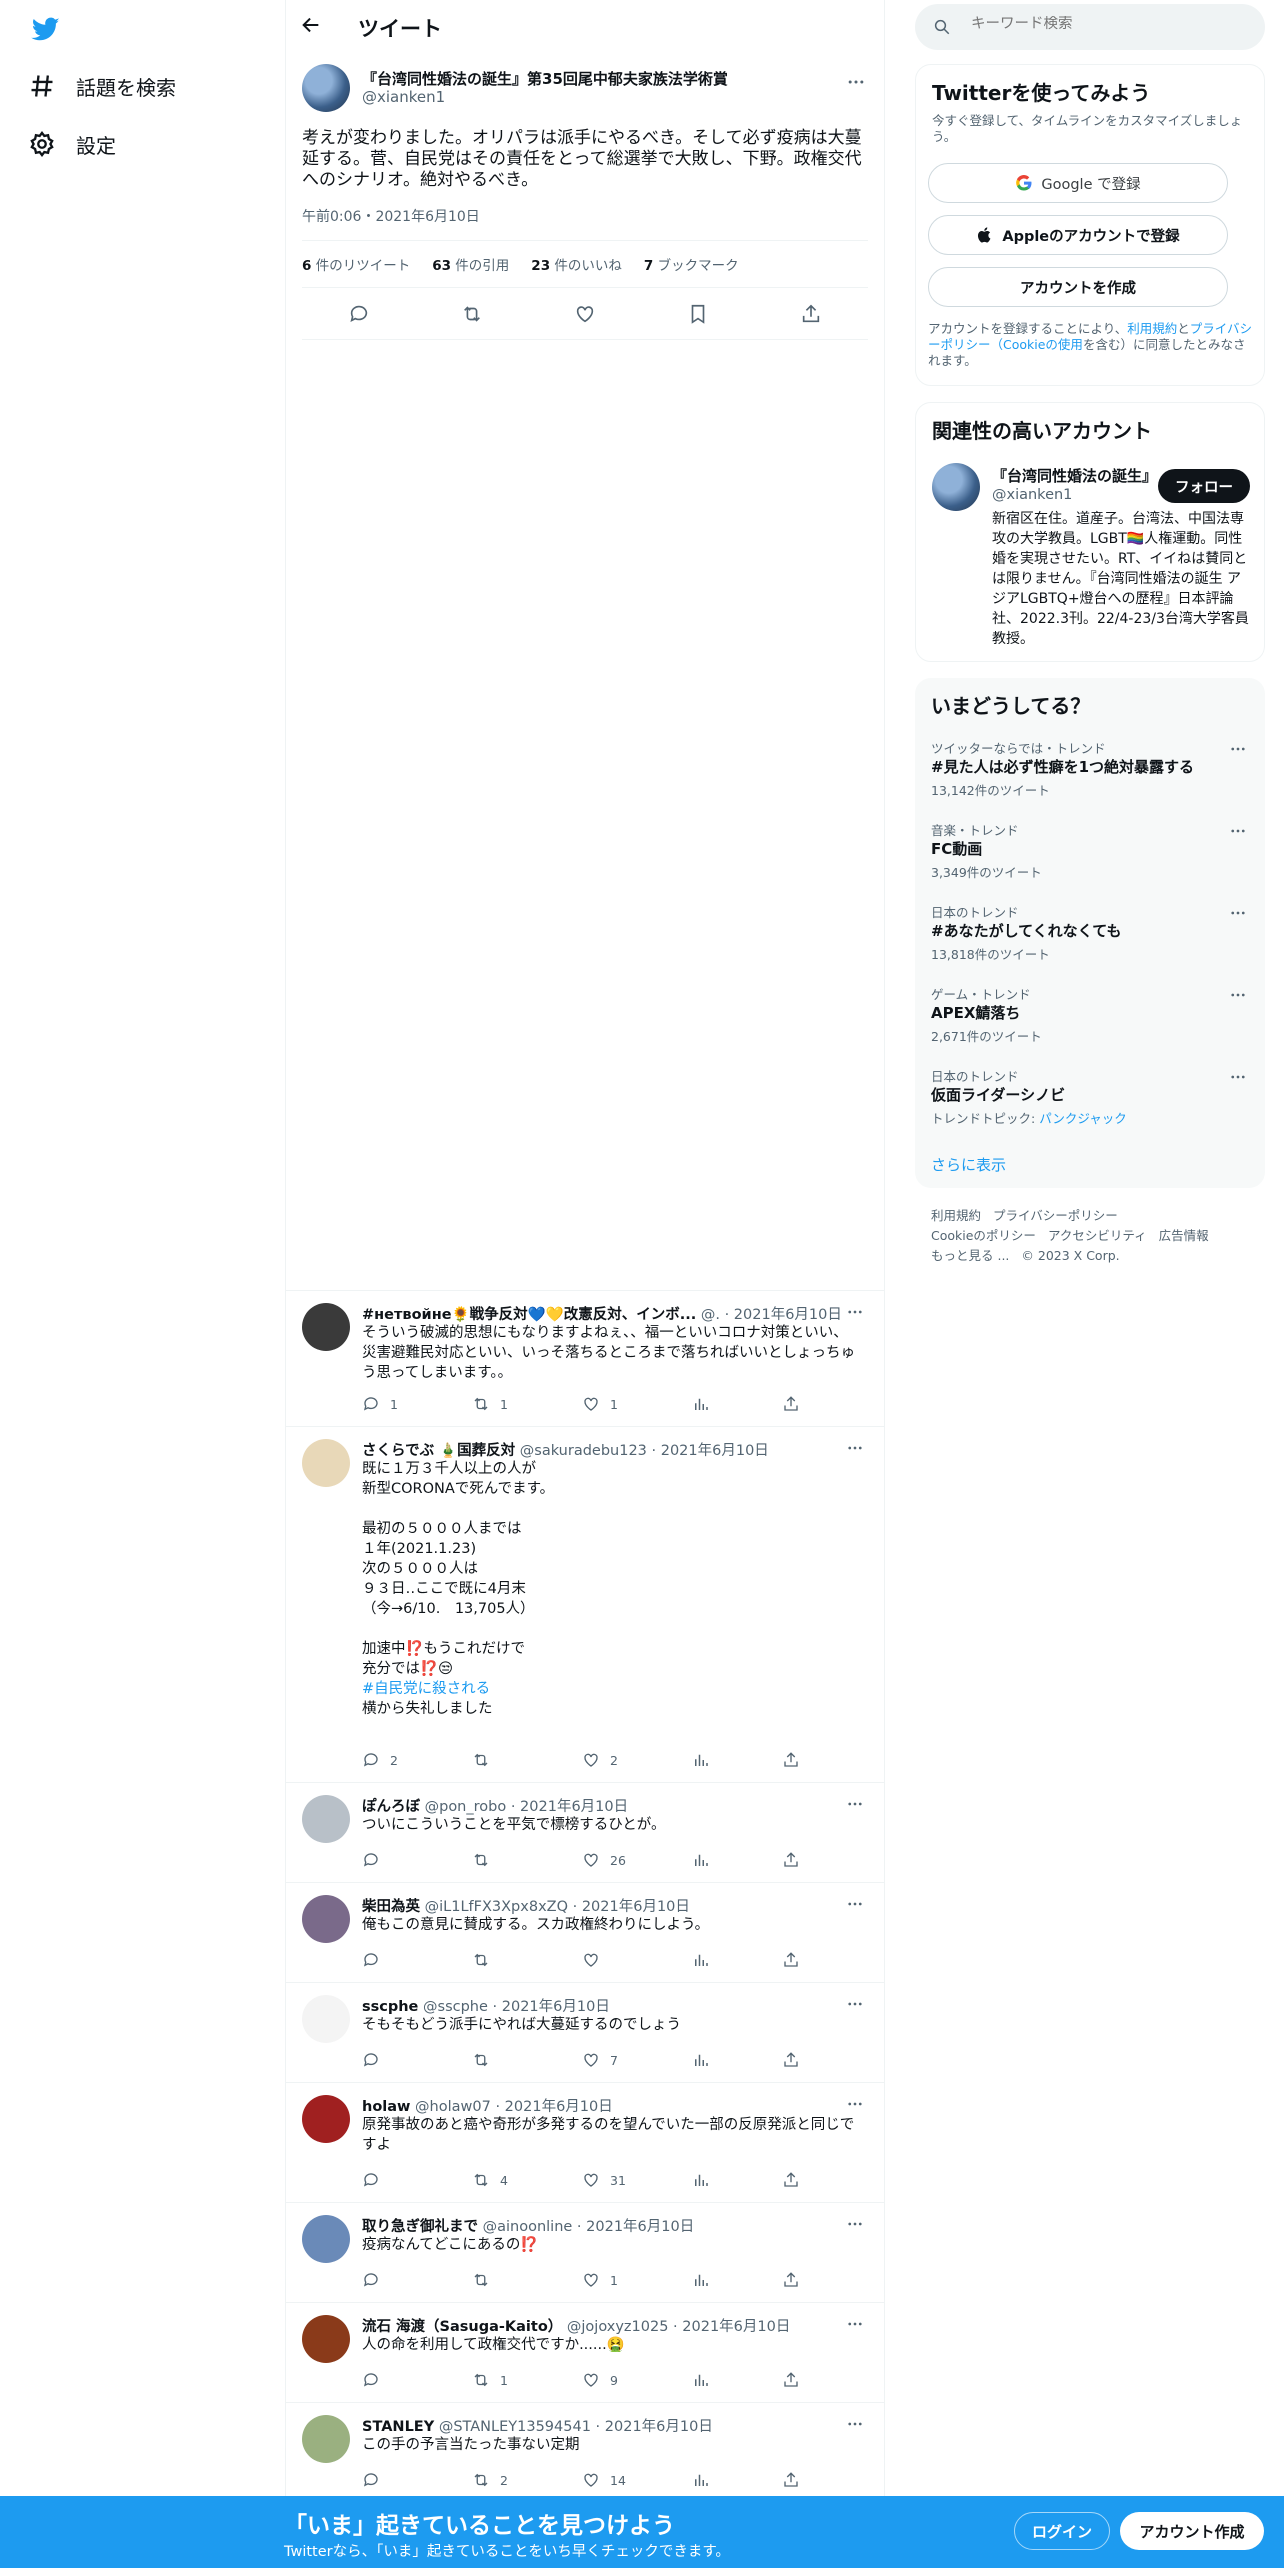 This screenshot has width=1284, height=2568. Describe the element at coordinates (386, 2107) in the screenshot. I see `author-name: holaw` at that location.